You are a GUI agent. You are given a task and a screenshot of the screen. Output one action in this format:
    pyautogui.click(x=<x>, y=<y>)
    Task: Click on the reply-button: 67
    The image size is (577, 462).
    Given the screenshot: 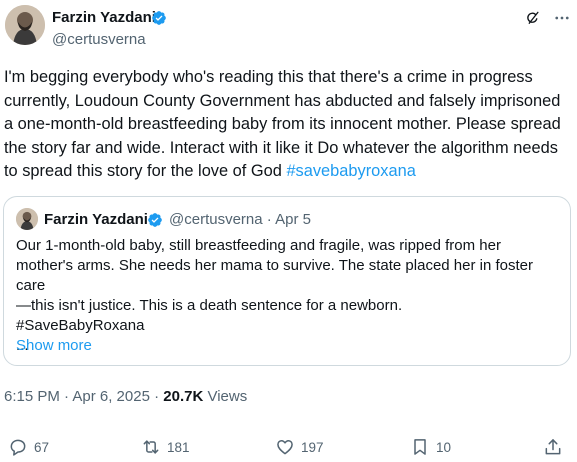 What is the action you would take?
    pyautogui.click(x=28, y=447)
    